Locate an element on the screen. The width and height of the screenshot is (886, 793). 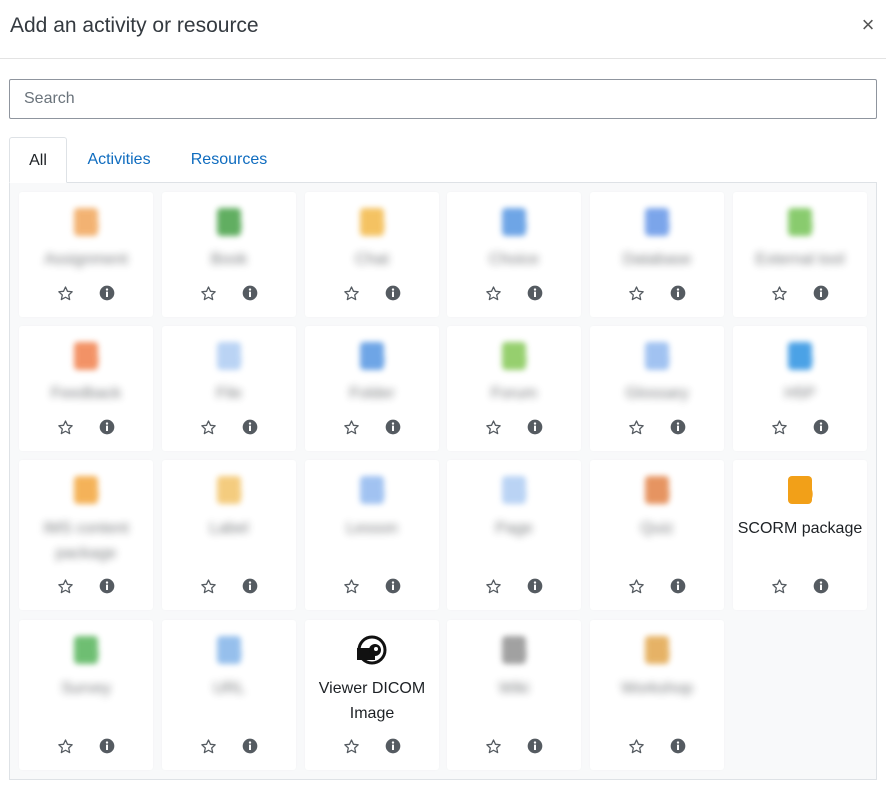
page-icon is located at coordinates (514, 490).